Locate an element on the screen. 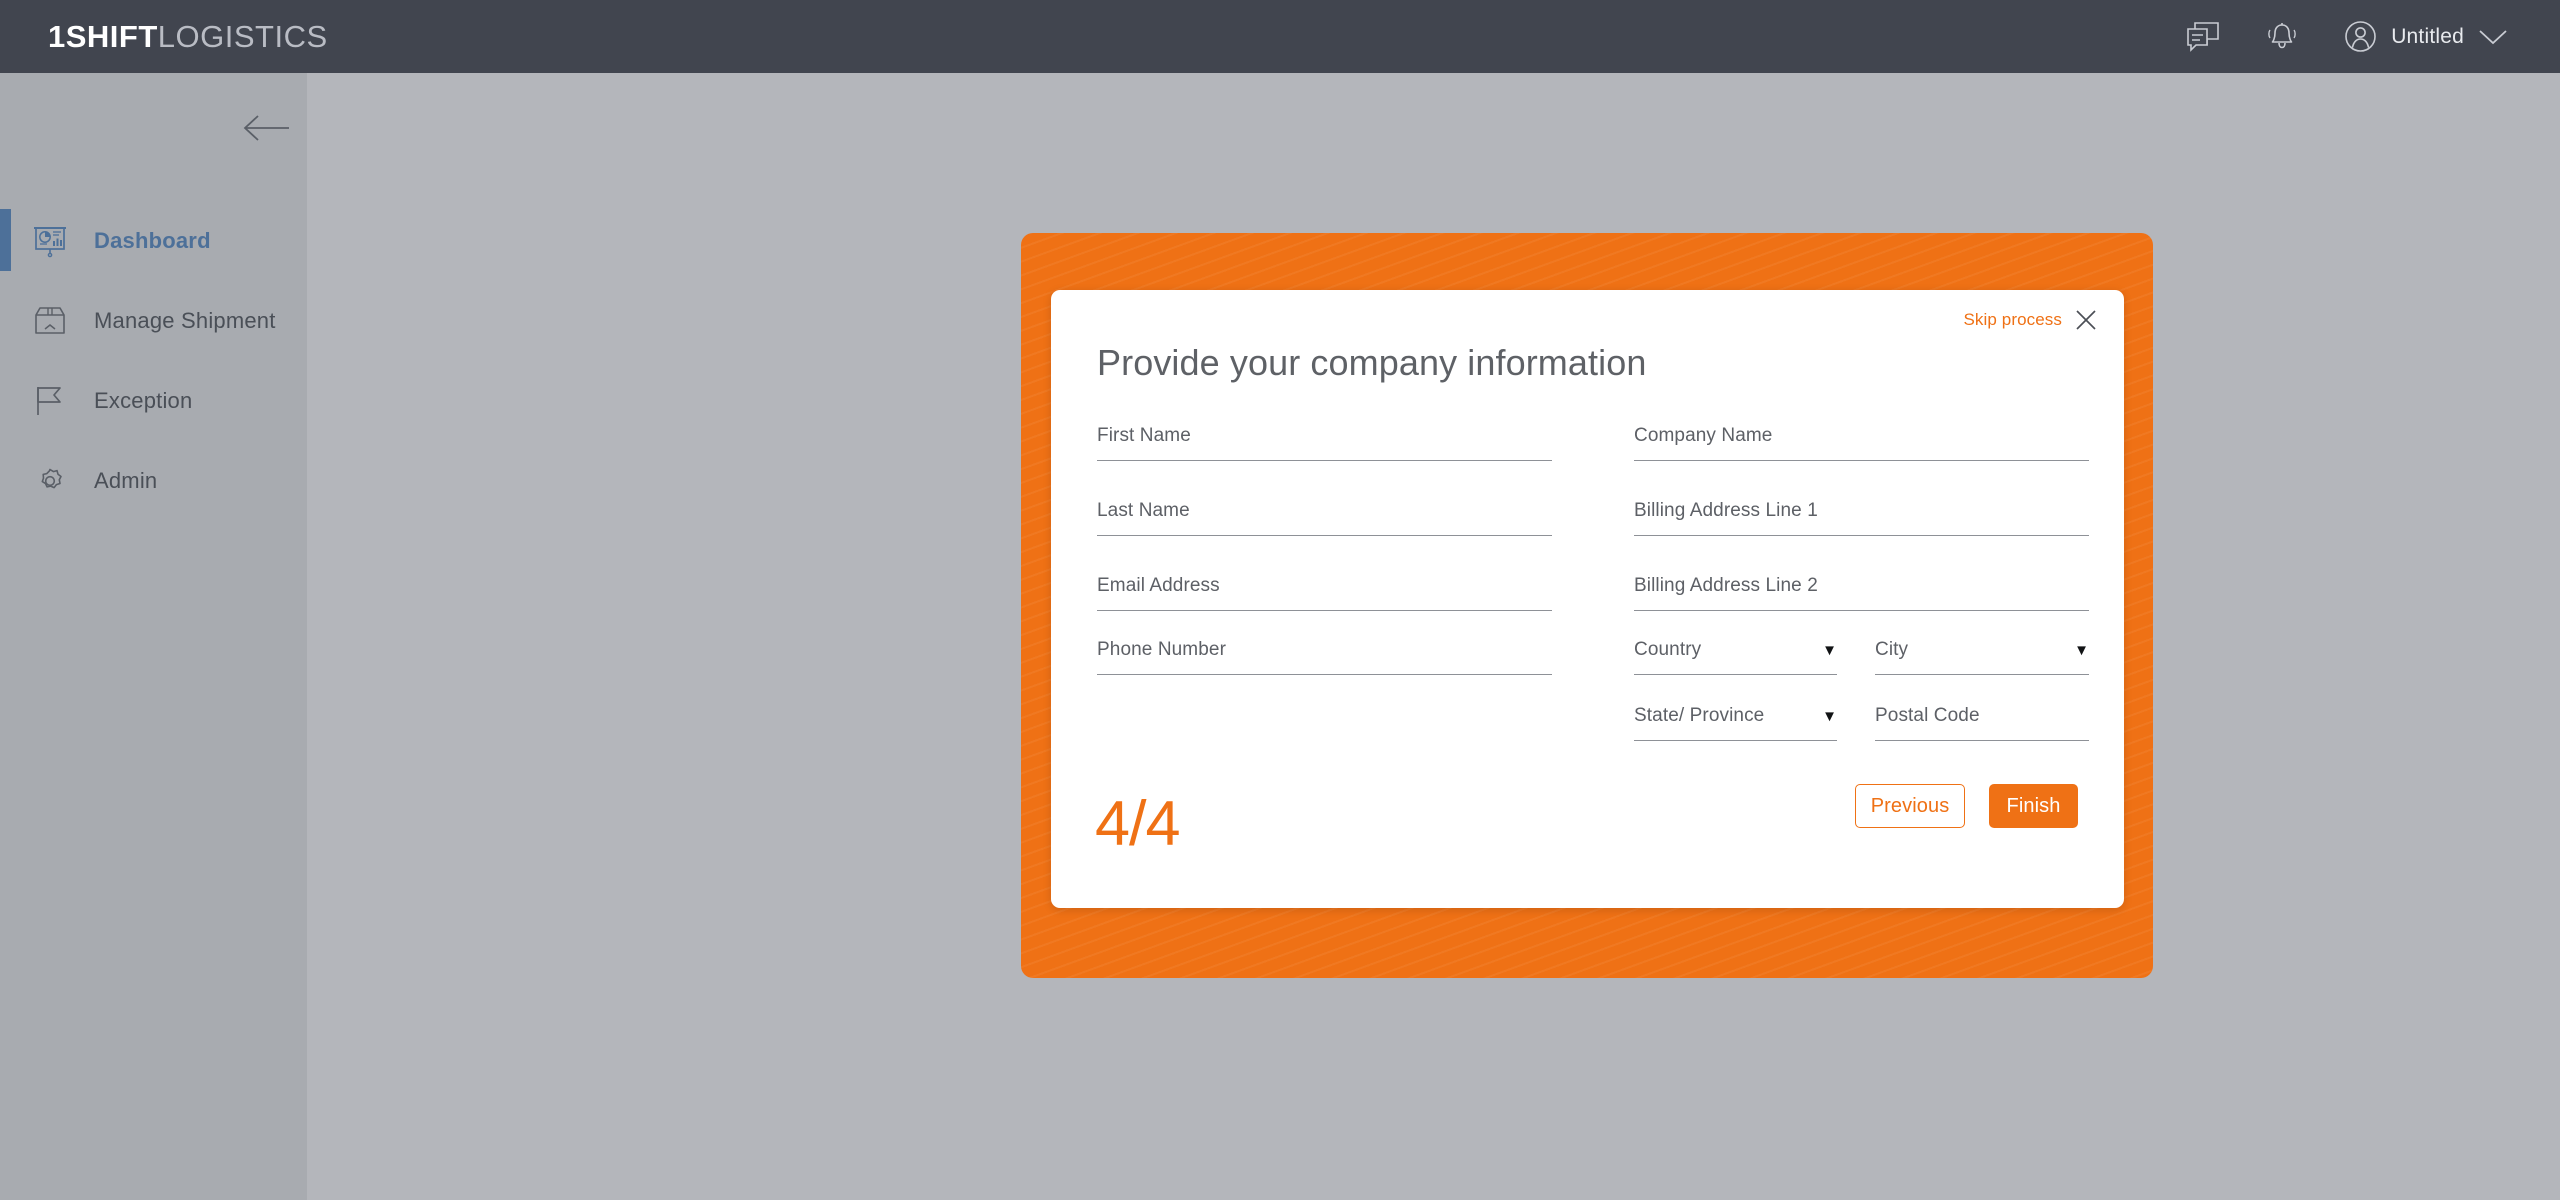 This screenshot has height=1200, width=2560. dialog-footer-buttons: Previous Finish is located at coordinates (1966, 806).